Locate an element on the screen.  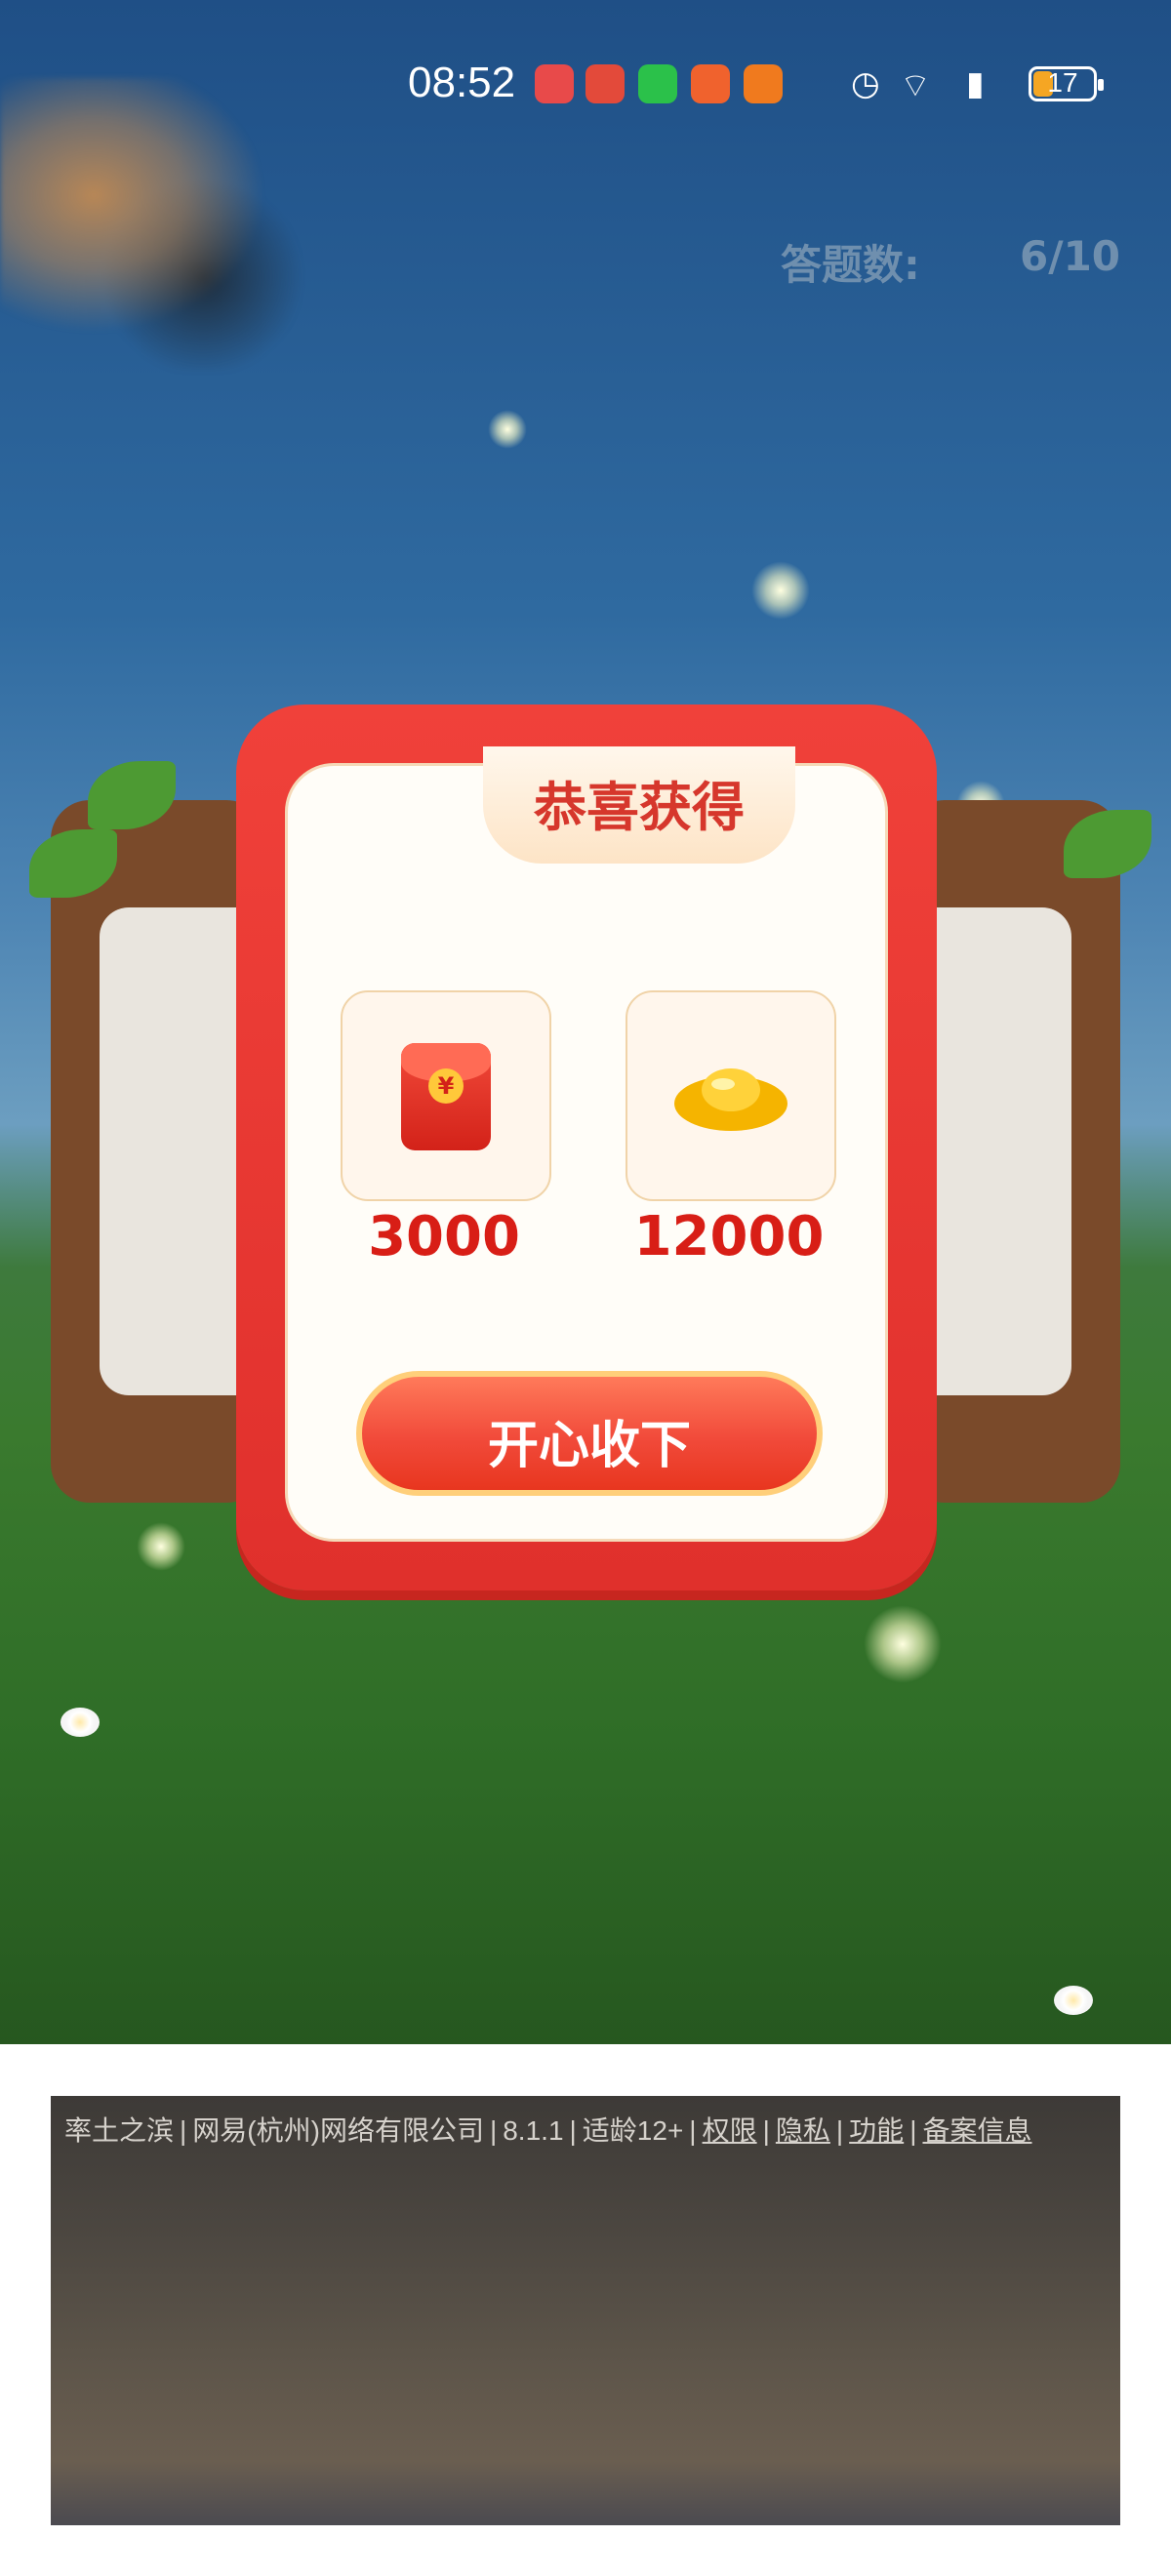
red-packet-icon: ¥ is located at coordinates (446, 1096).